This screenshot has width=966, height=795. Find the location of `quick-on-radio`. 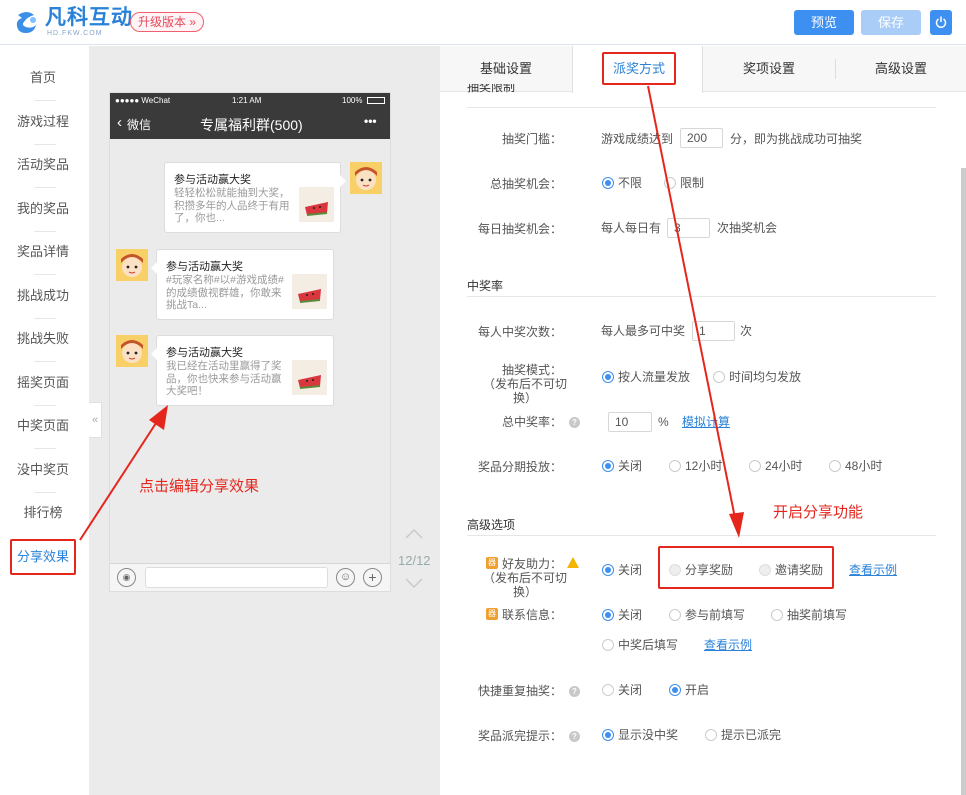

quick-on-radio is located at coordinates (675, 690).